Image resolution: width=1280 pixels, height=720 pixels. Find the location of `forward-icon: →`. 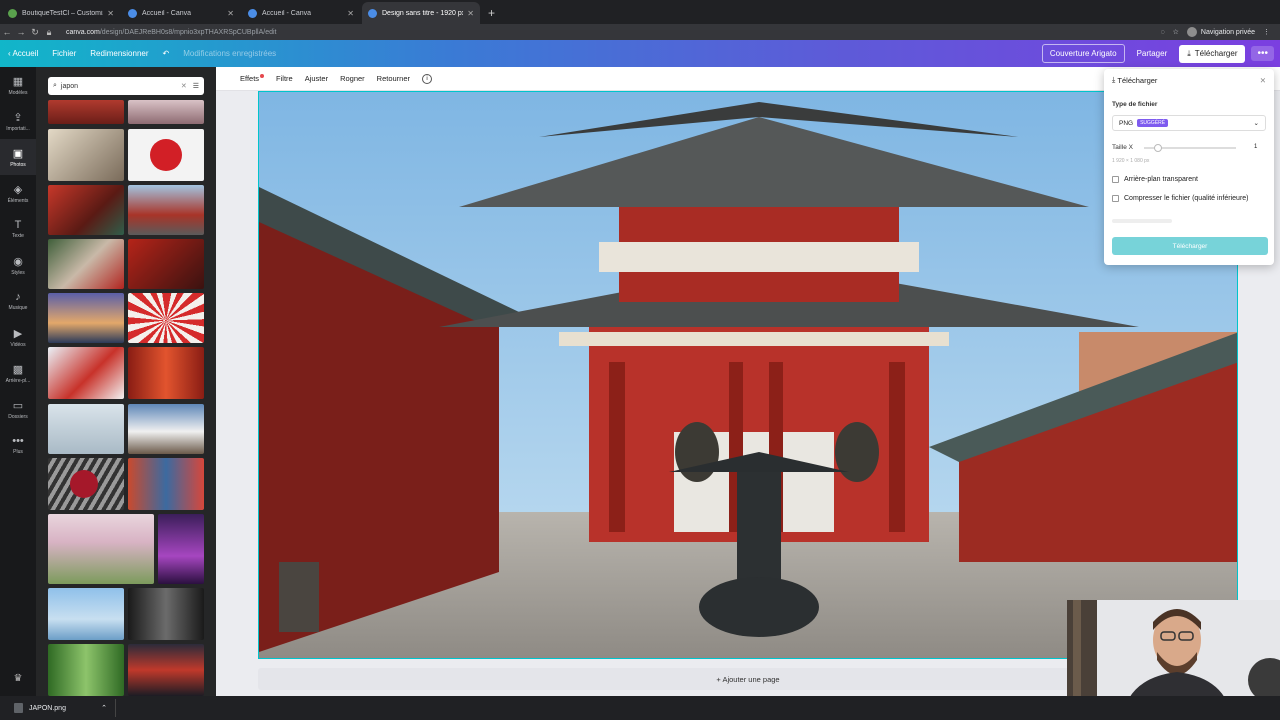

forward-icon: → is located at coordinates (21, 32).